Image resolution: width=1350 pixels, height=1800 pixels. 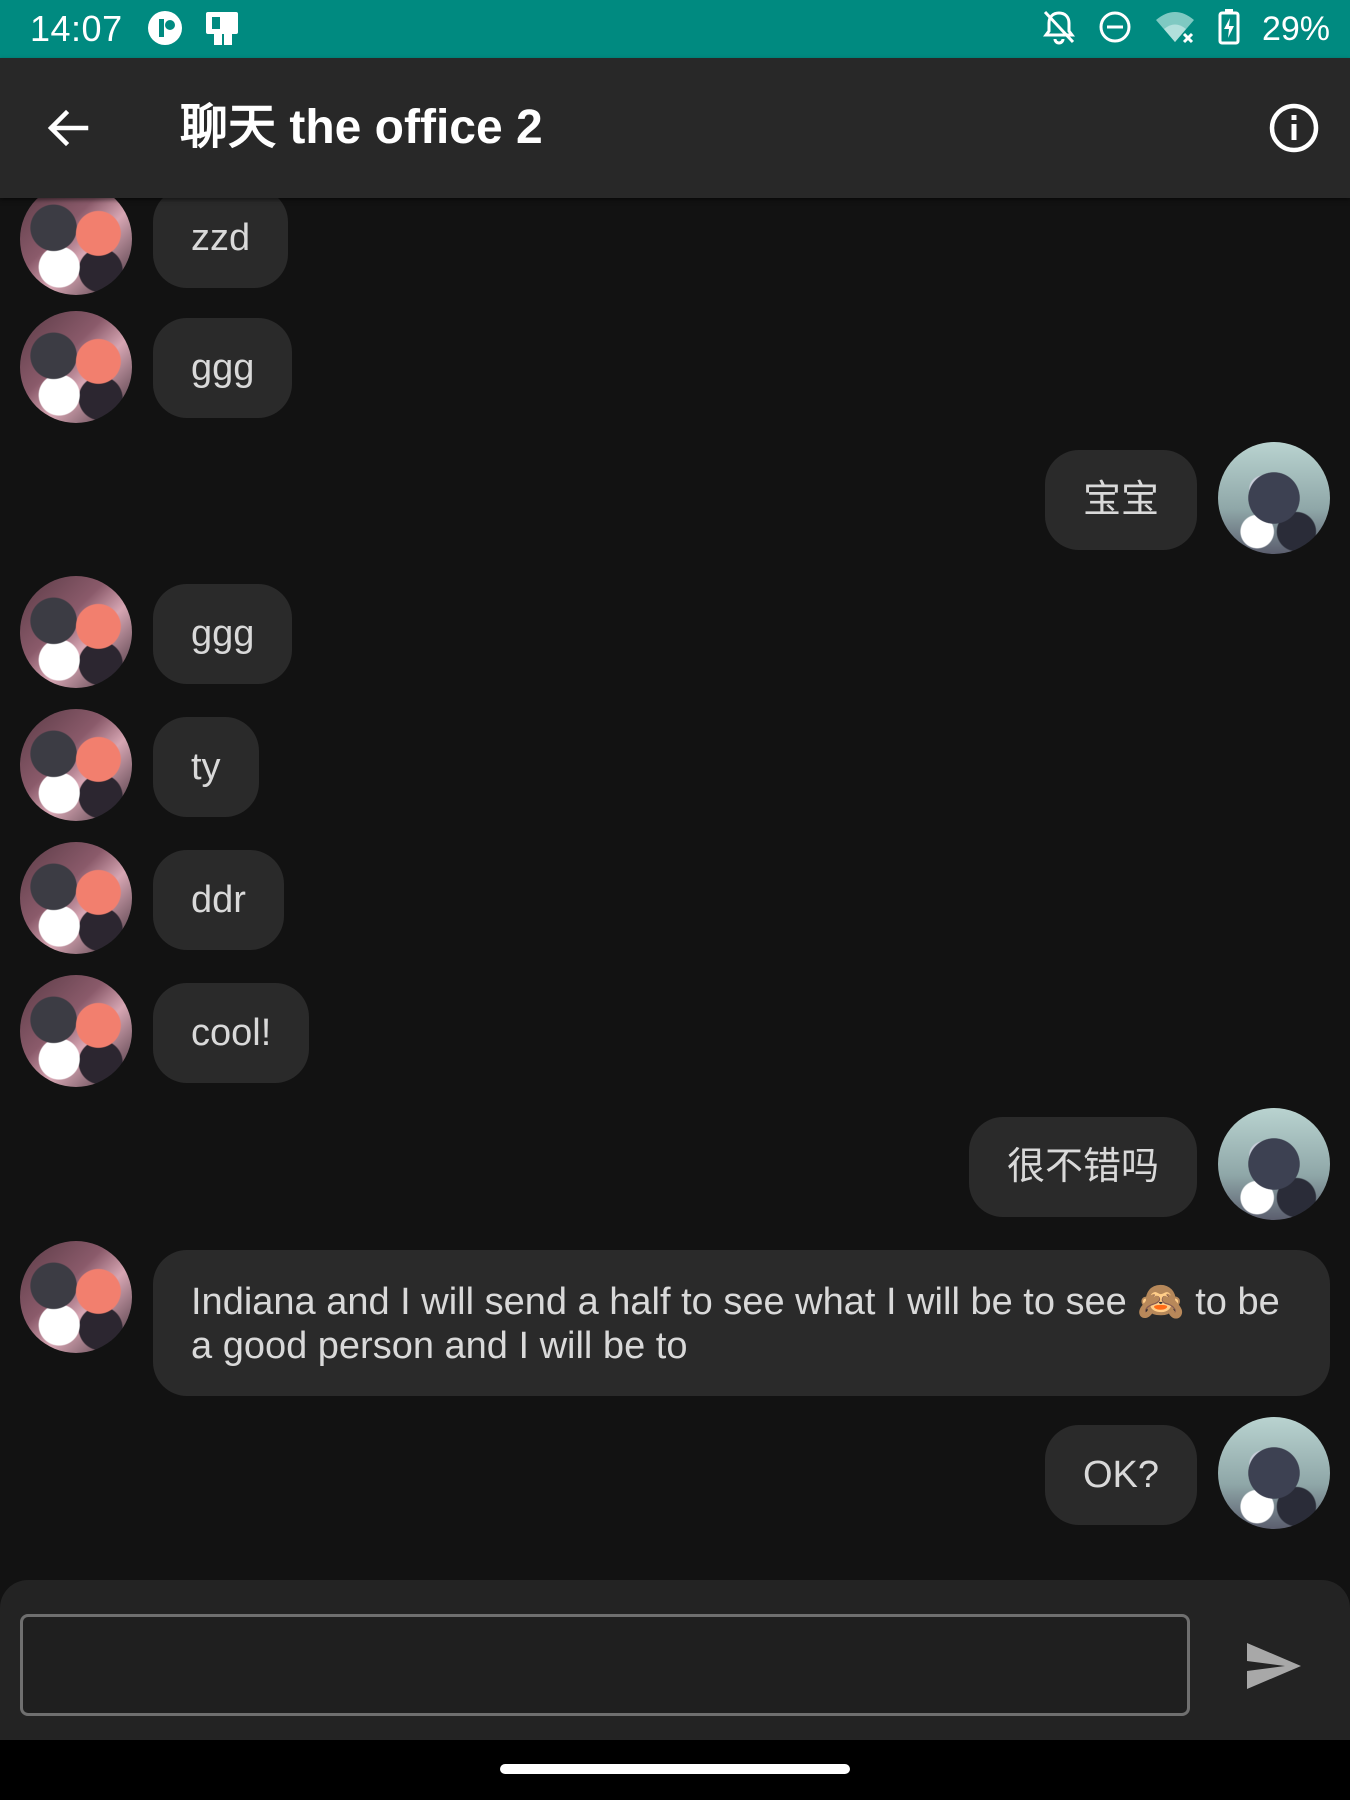 What do you see at coordinates (1229, 29) in the screenshot?
I see `battery-charging-icon` at bounding box center [1229, 29].